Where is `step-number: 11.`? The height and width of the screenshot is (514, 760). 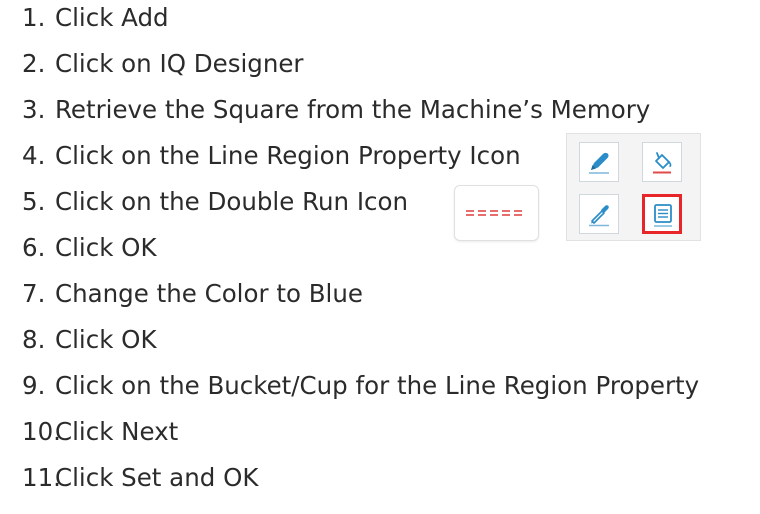
step-number: 11. is located at coordinates (41, 477).